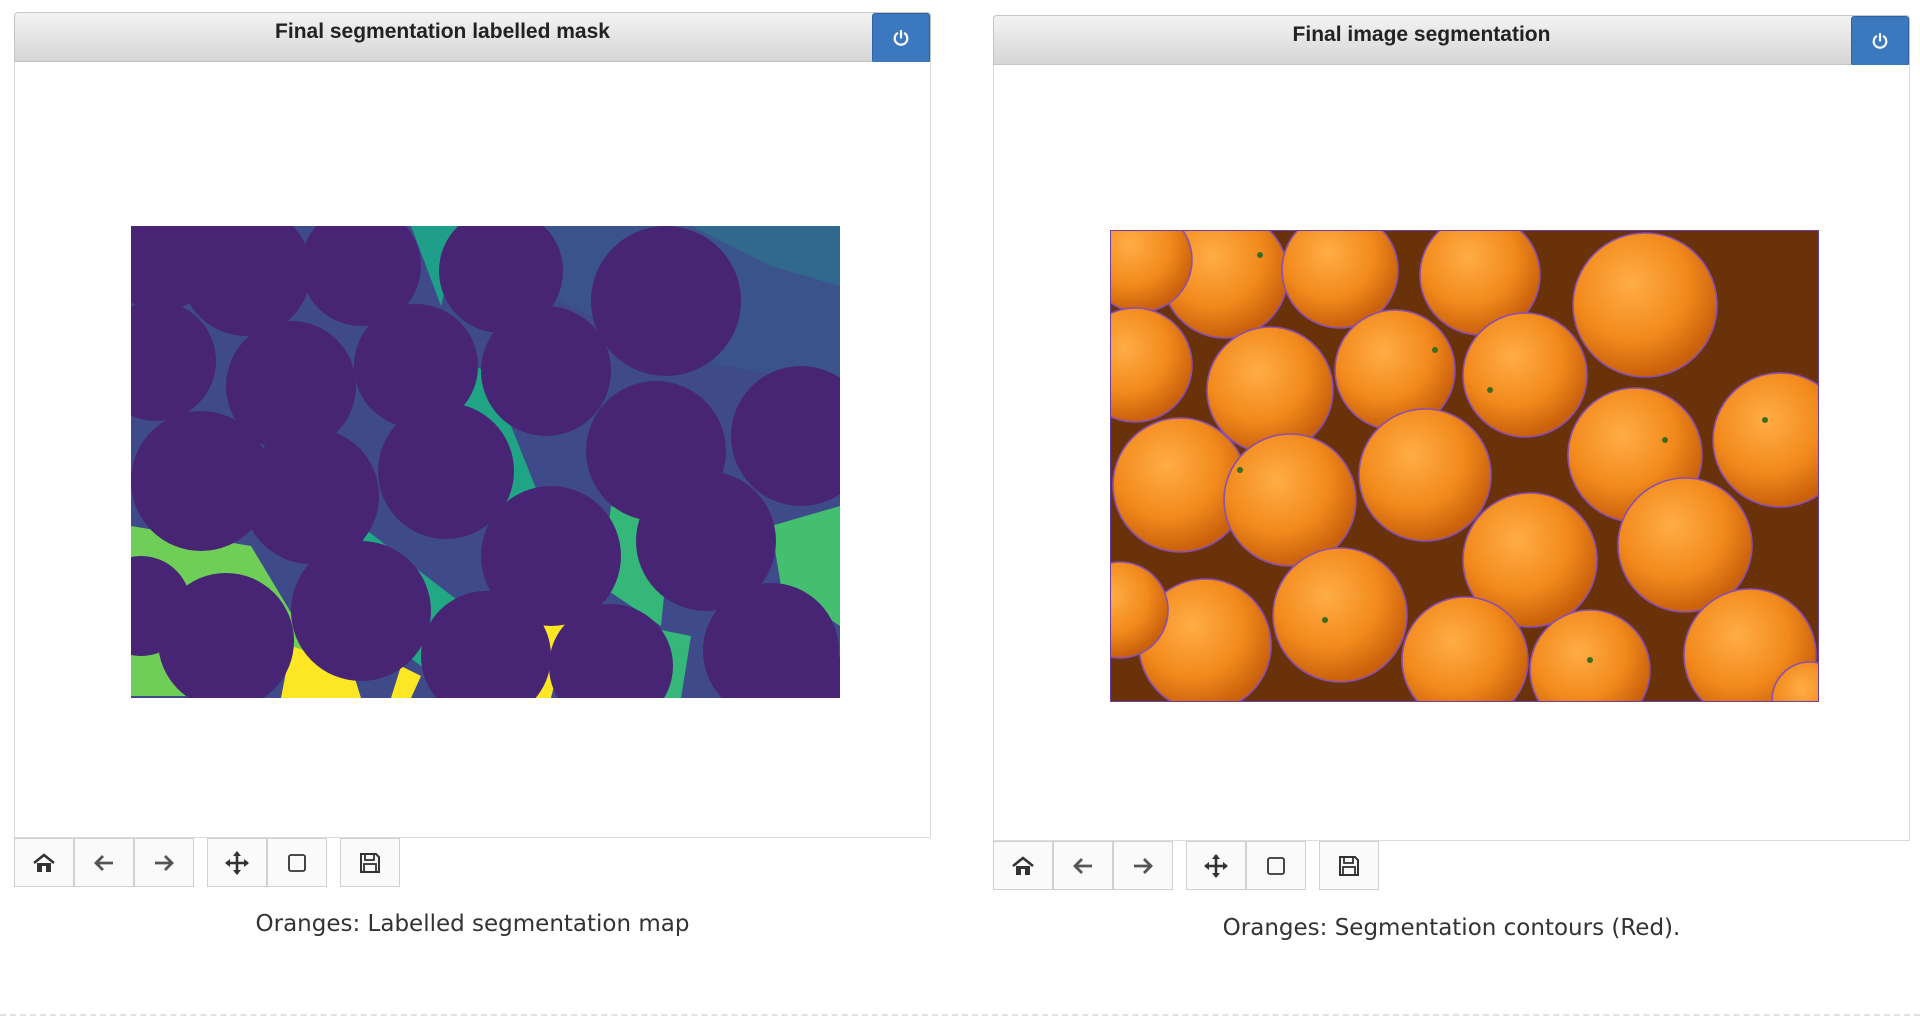 This screenshot has width=1920, height=1024. What do you see at coordinates (472, 924) in the screenshot?
I see `figure-caption: Oranges: Labelled segmentation map` at bounding box center [472, 924].